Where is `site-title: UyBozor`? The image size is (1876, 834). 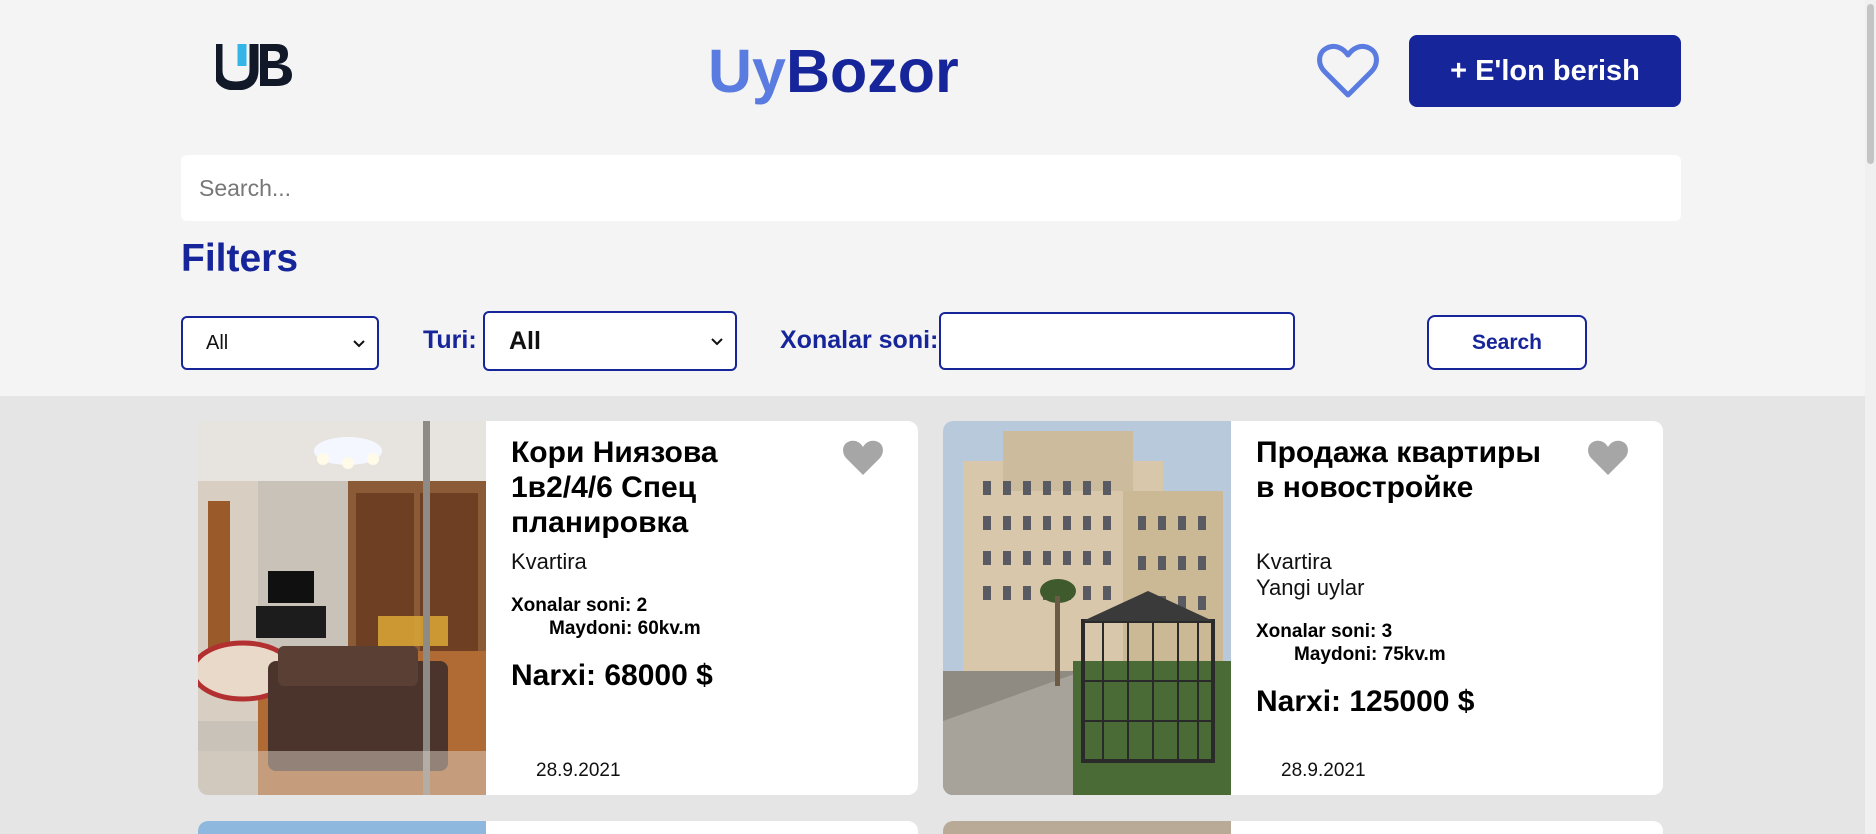 site-title: UyBozor is located at coordinates (833, 71).